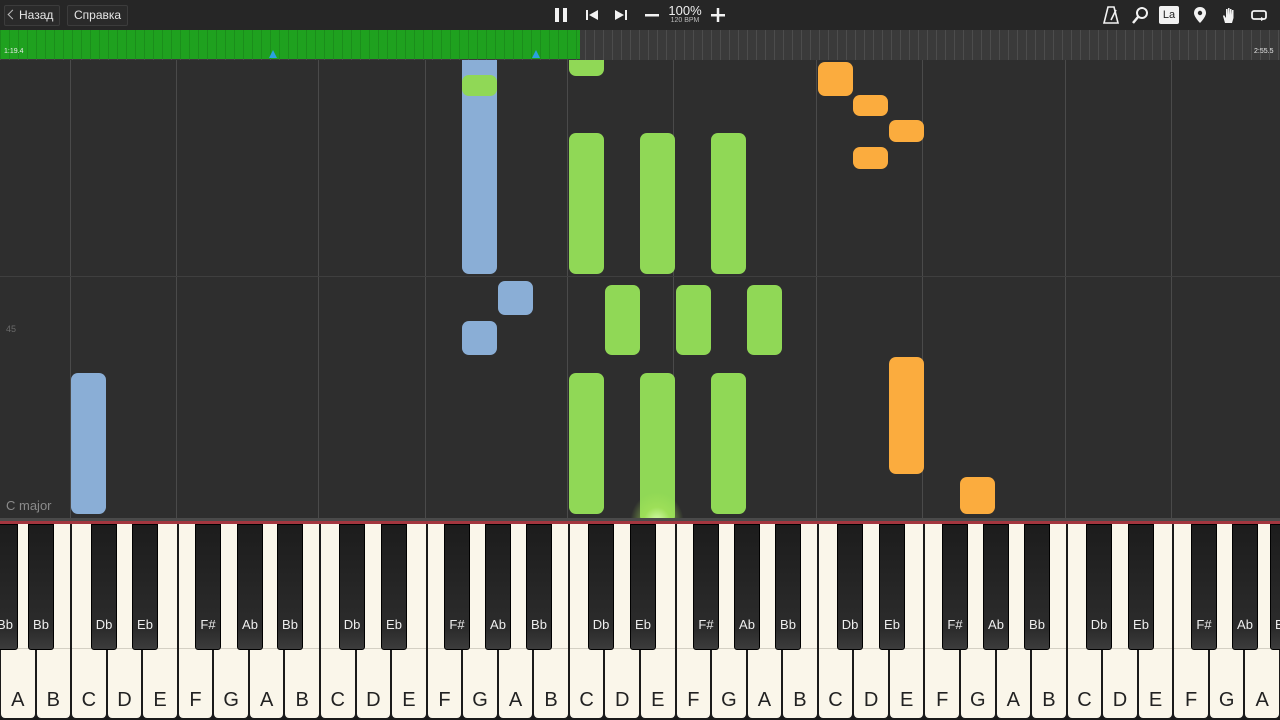 This screenshot has width=1280, height=720. I want to click on timeline-progress, so click(290, 44).